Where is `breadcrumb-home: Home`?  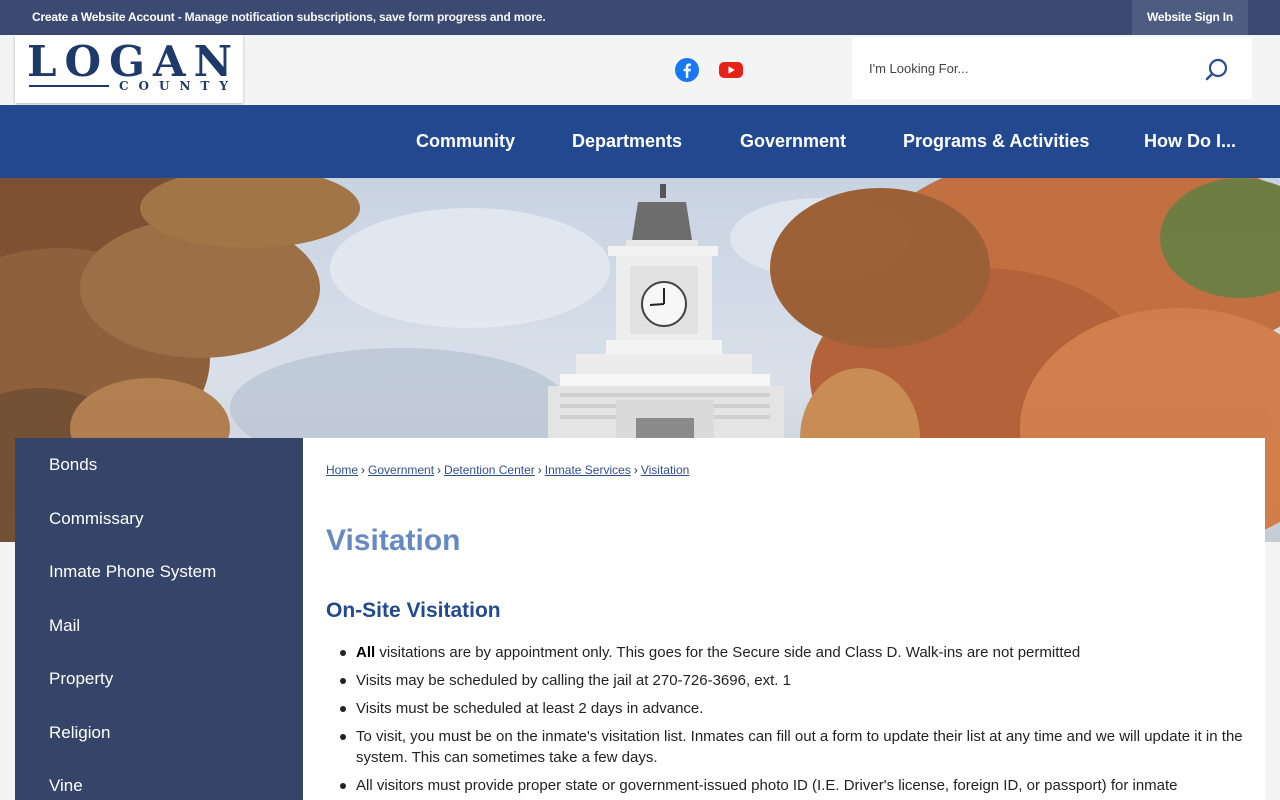 breadcrumb-home: Home is located at coordinates (342, 470).